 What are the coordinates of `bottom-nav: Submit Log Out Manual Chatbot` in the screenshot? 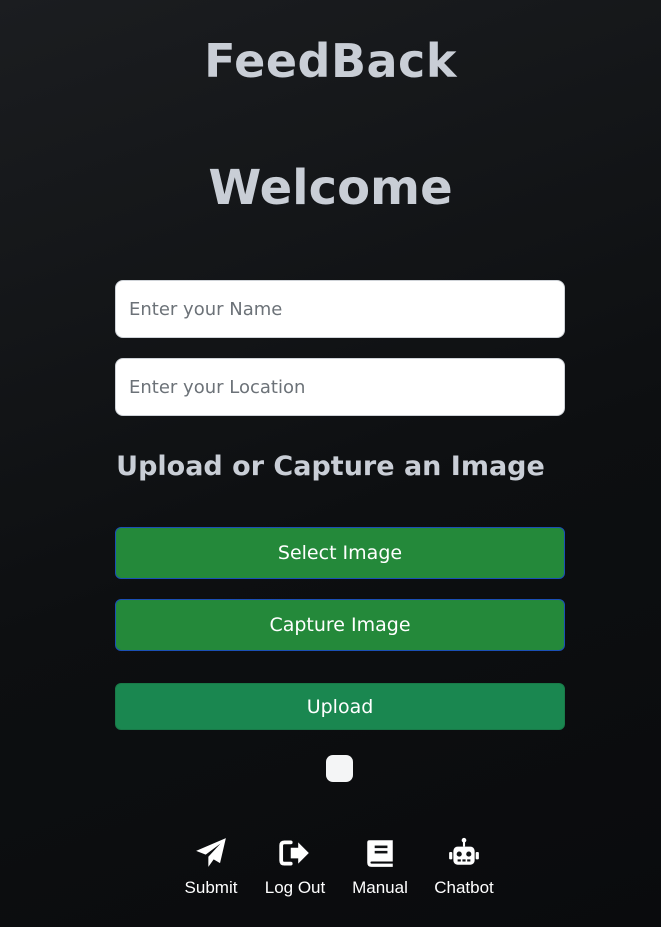 It's located at (330, 871).